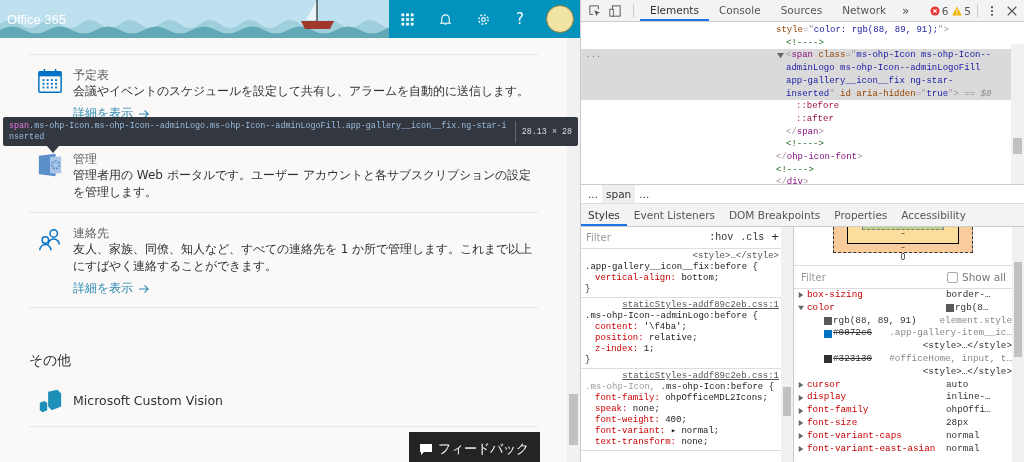 This screenshot has height=462, width=1024. I want to click on error-count: 6, so click(945, 10).